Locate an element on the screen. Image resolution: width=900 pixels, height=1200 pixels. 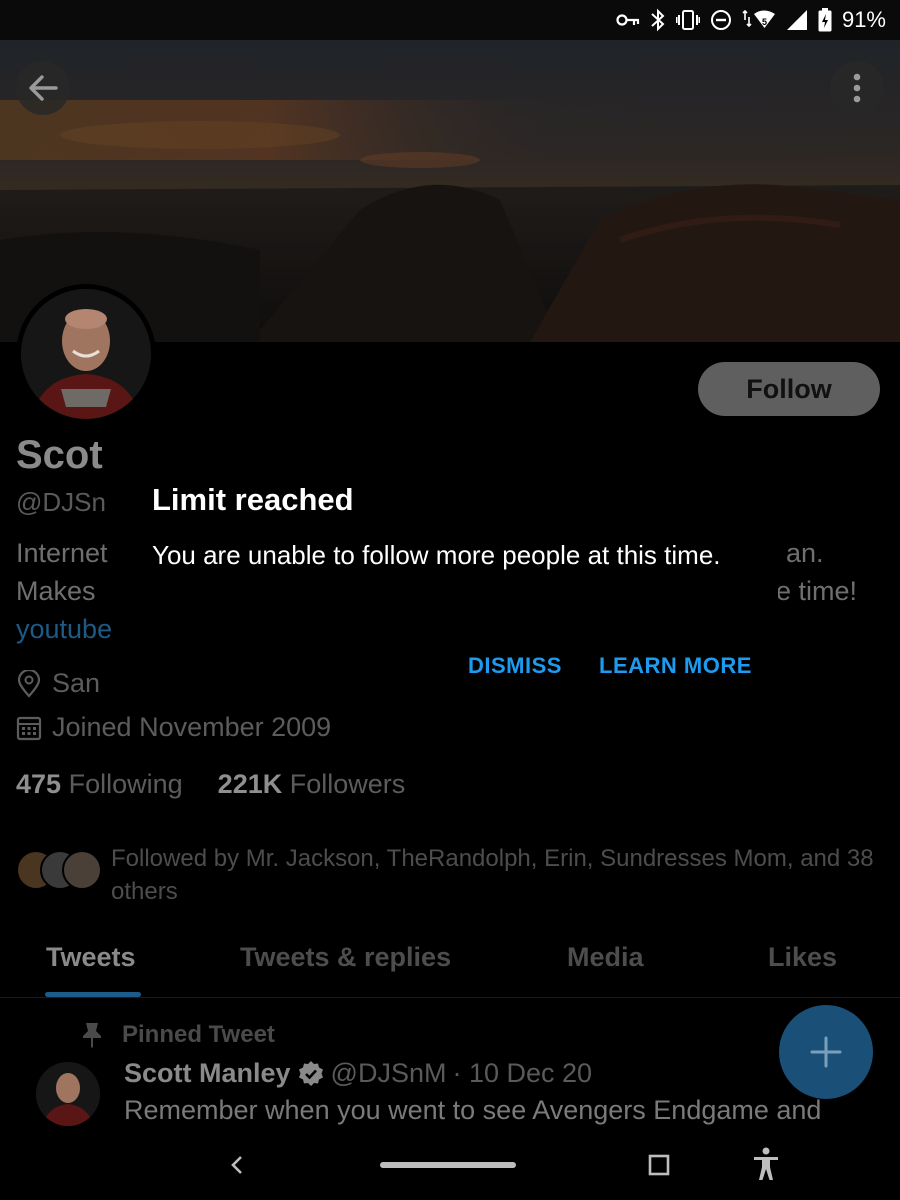
pin-icon is located at coordinates (92, 1035).